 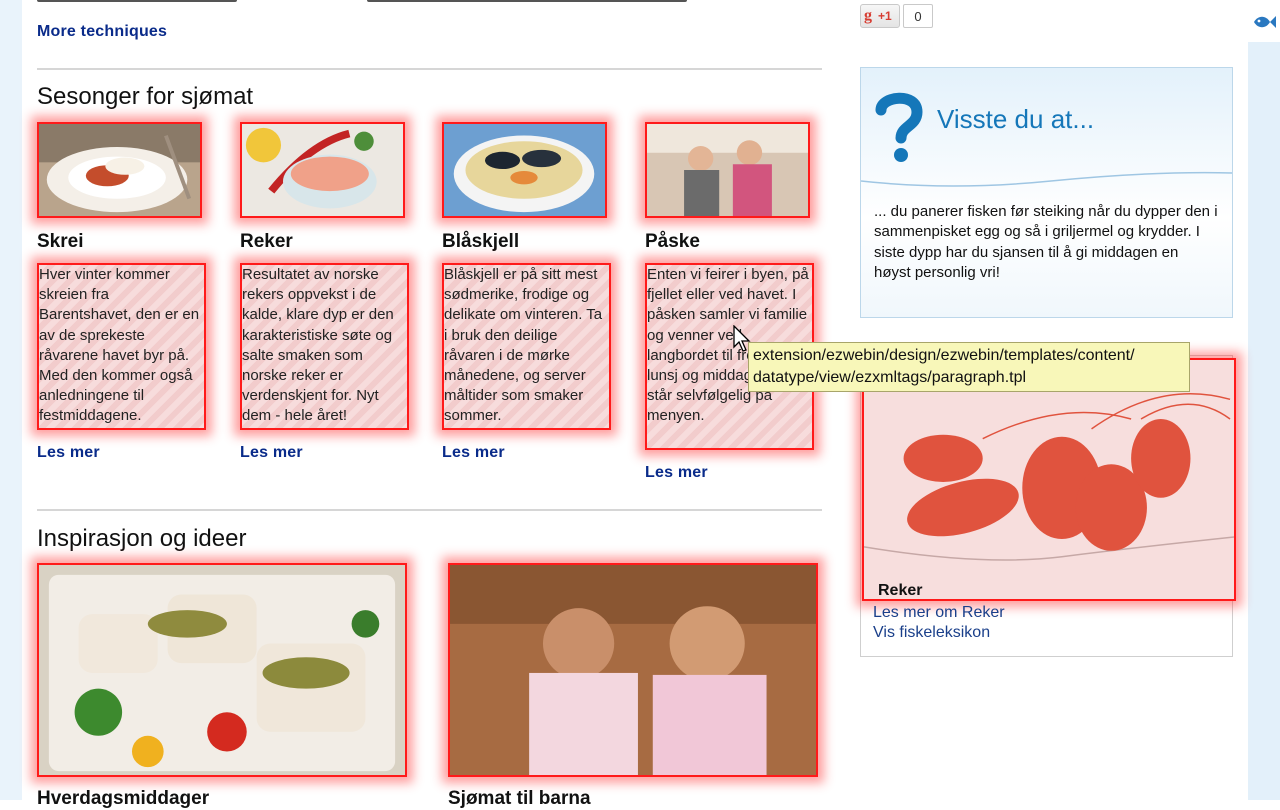 What do you see at coordinates (519, 798) in the screenshot?
I see `sjomat-til-barna-title: Sjømat til barna` at bounding box center [519, 798].